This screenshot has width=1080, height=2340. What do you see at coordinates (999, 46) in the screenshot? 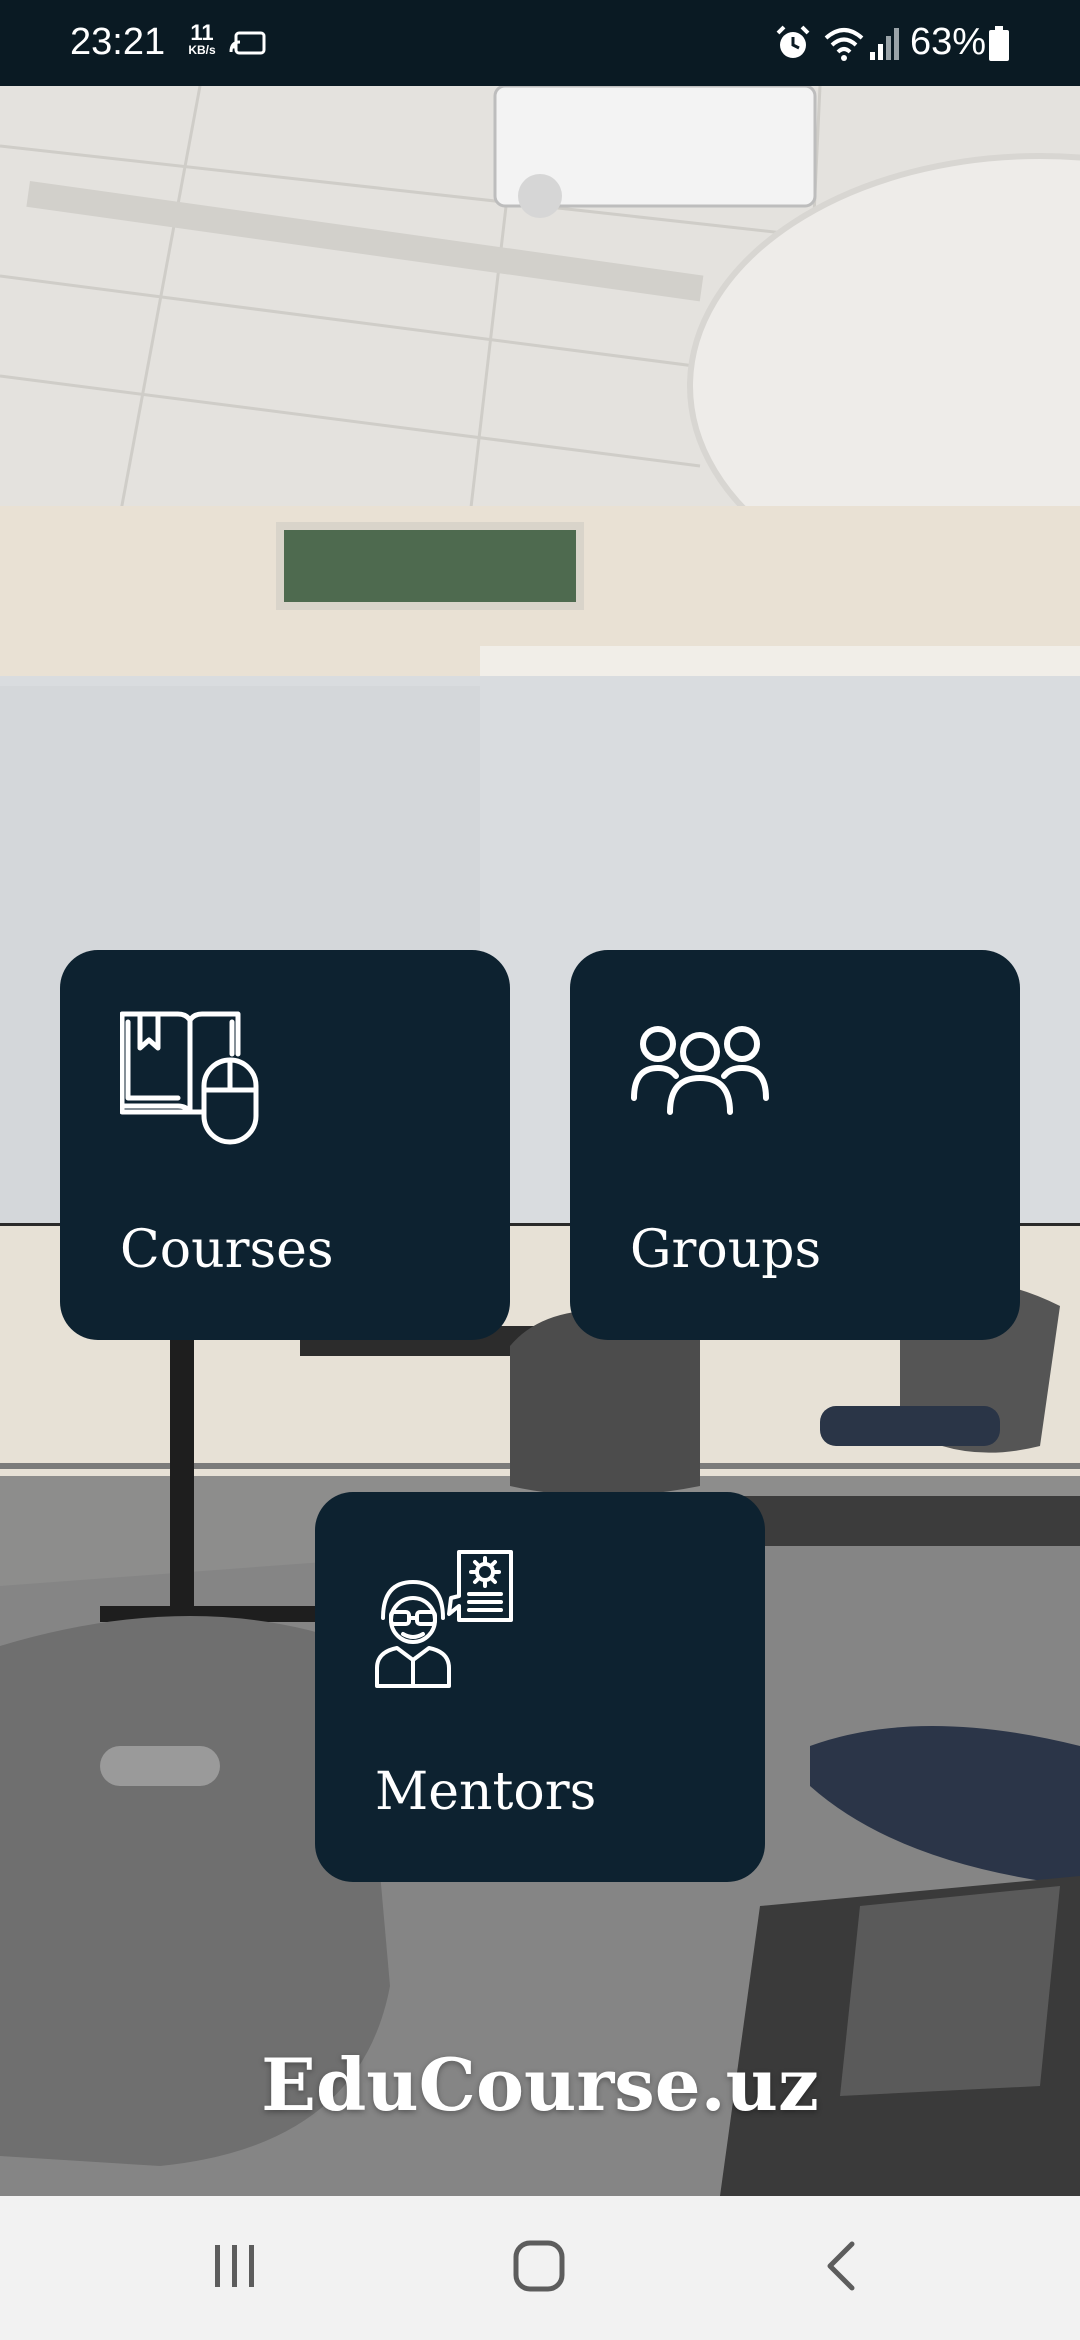
I see `battery-icon` at bounding box center [999, 46].